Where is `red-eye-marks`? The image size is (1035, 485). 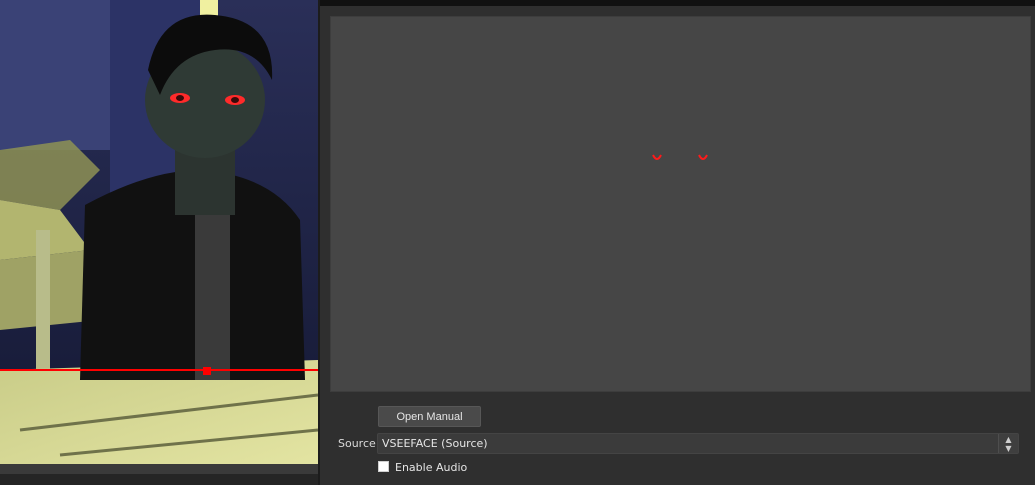 red-eye-marks is located at coordinates (680, 157).